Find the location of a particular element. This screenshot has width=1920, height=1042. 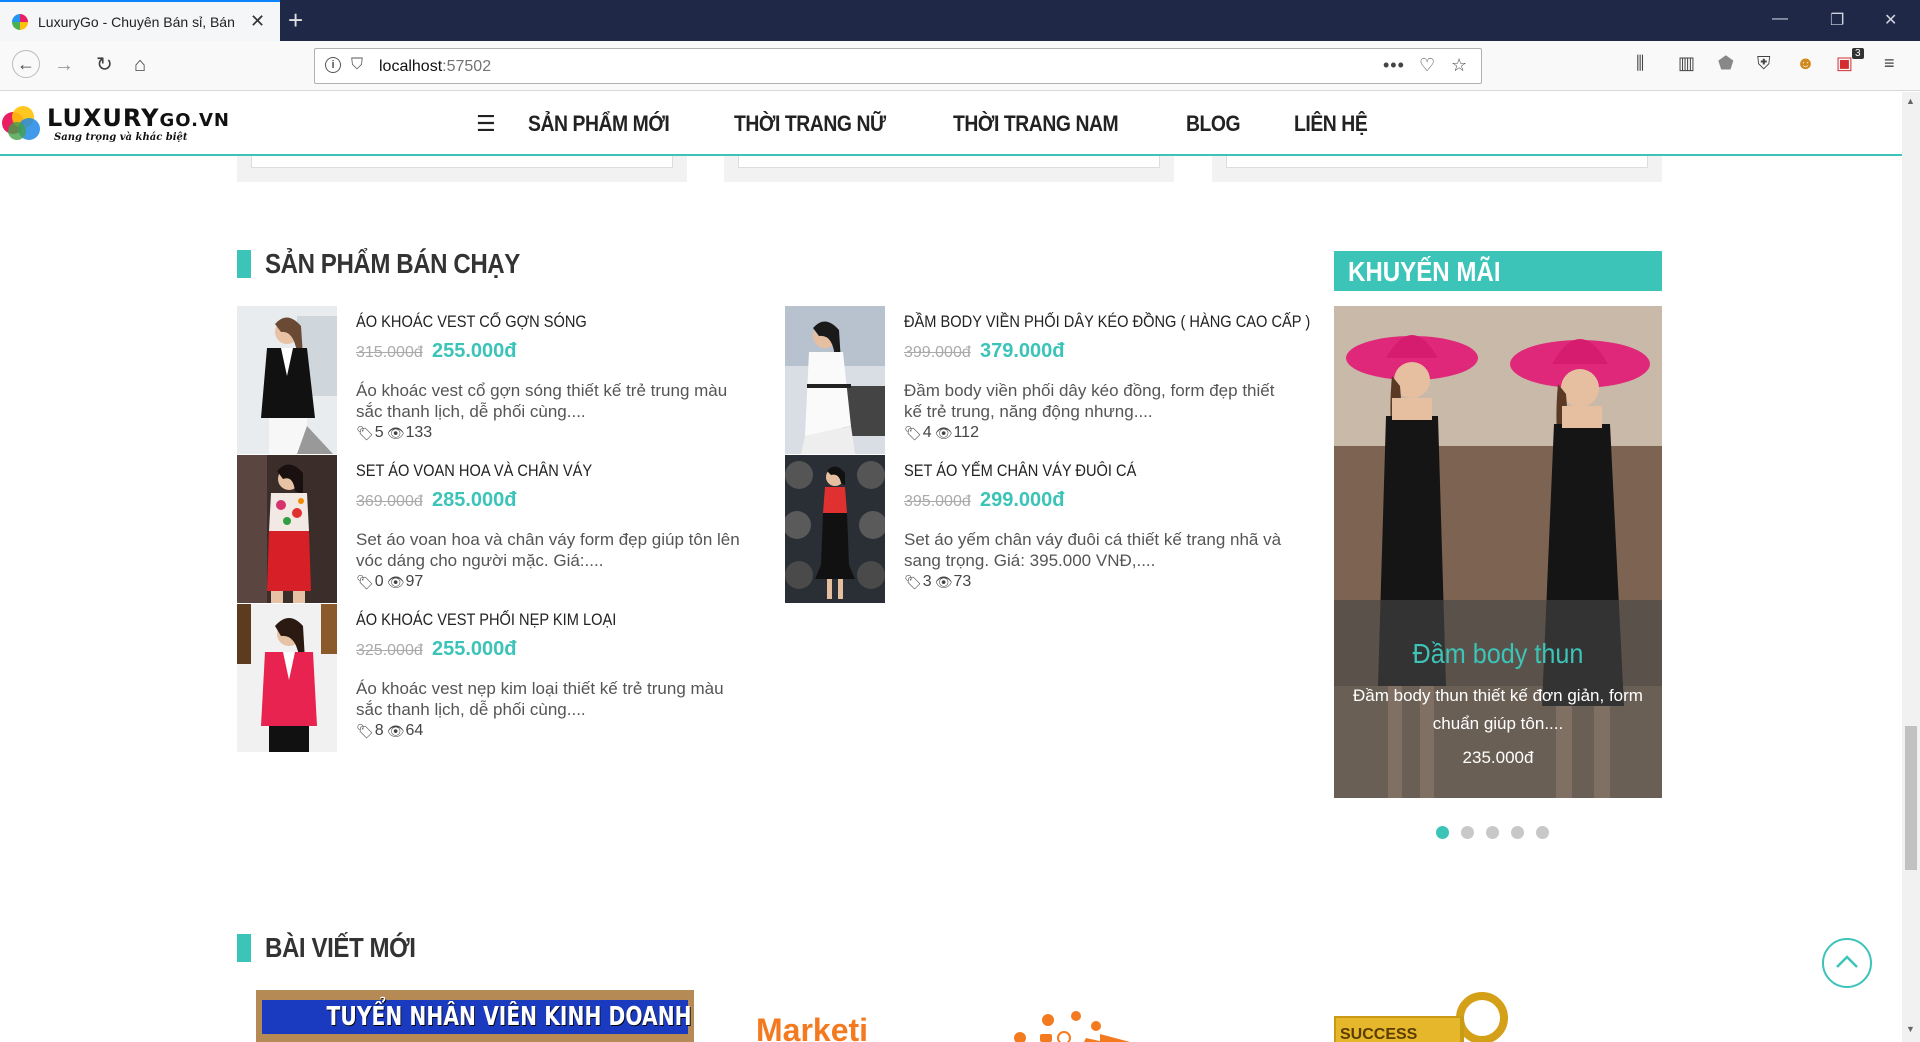

menu-item-blog: BLOG is located at coordinates (1213, 124).